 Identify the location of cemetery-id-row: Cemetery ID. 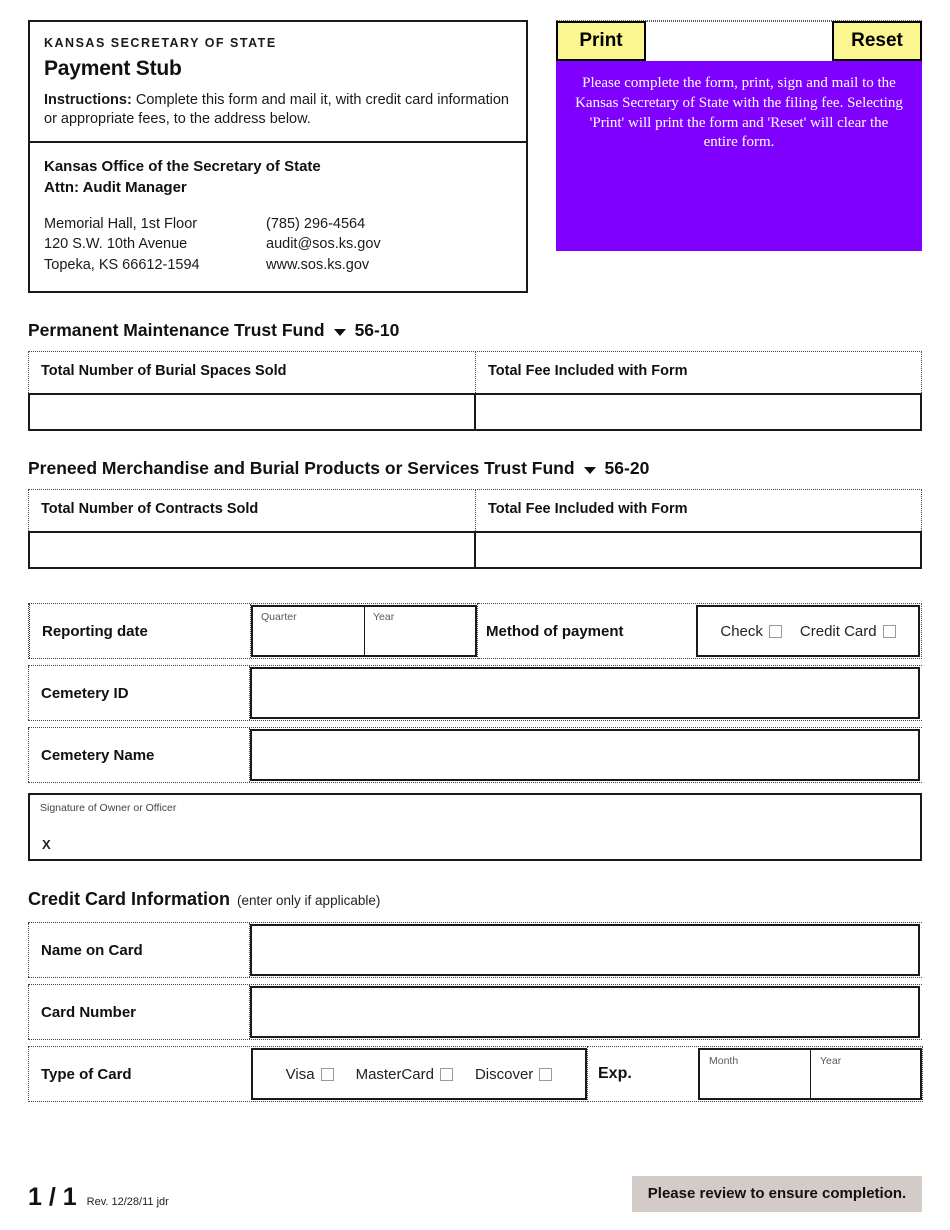
(475, 693).